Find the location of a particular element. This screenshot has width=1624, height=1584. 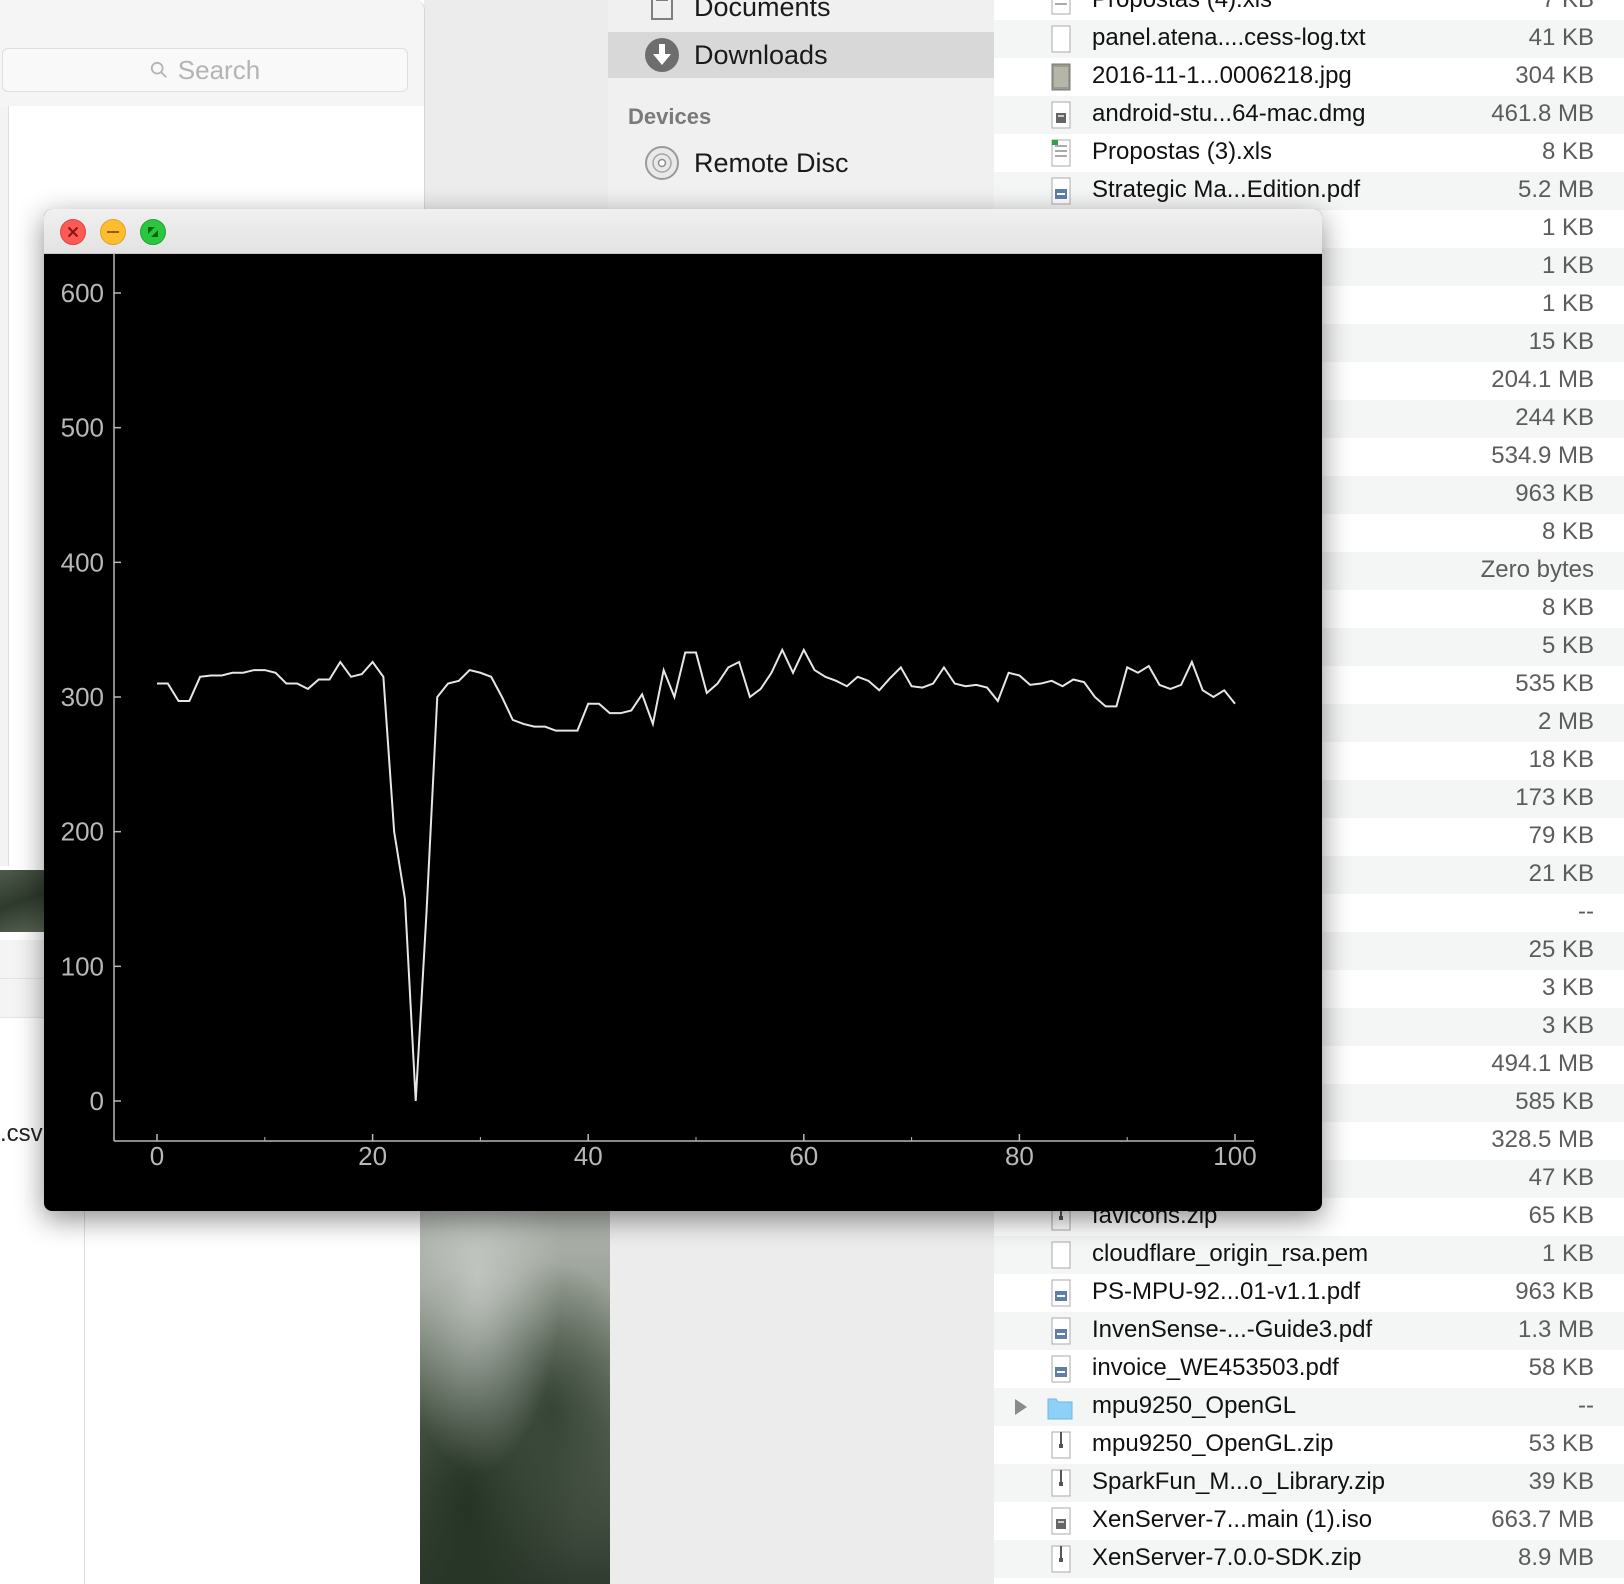

file-size: 15 KB is located at coordinates (1561, 341).